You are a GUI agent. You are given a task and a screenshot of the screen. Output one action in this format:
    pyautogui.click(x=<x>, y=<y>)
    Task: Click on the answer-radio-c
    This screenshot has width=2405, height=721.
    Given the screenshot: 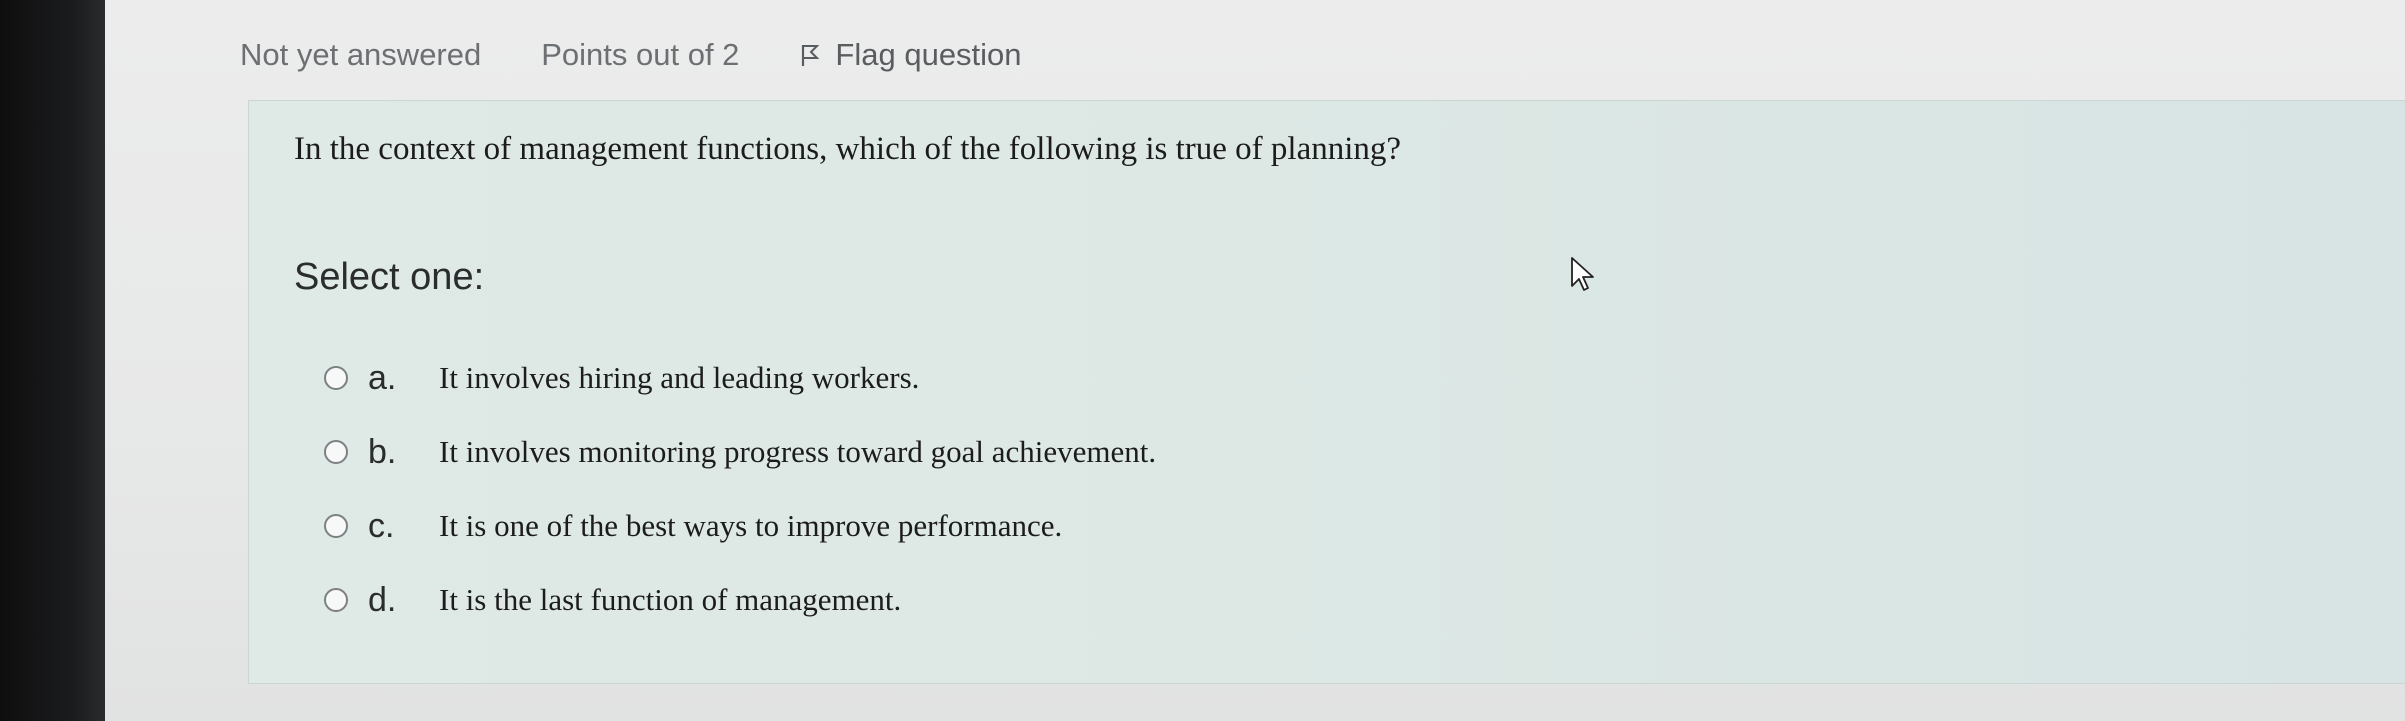 What is the action you would take?
    pyautogui.click(x=336, y=526)
    